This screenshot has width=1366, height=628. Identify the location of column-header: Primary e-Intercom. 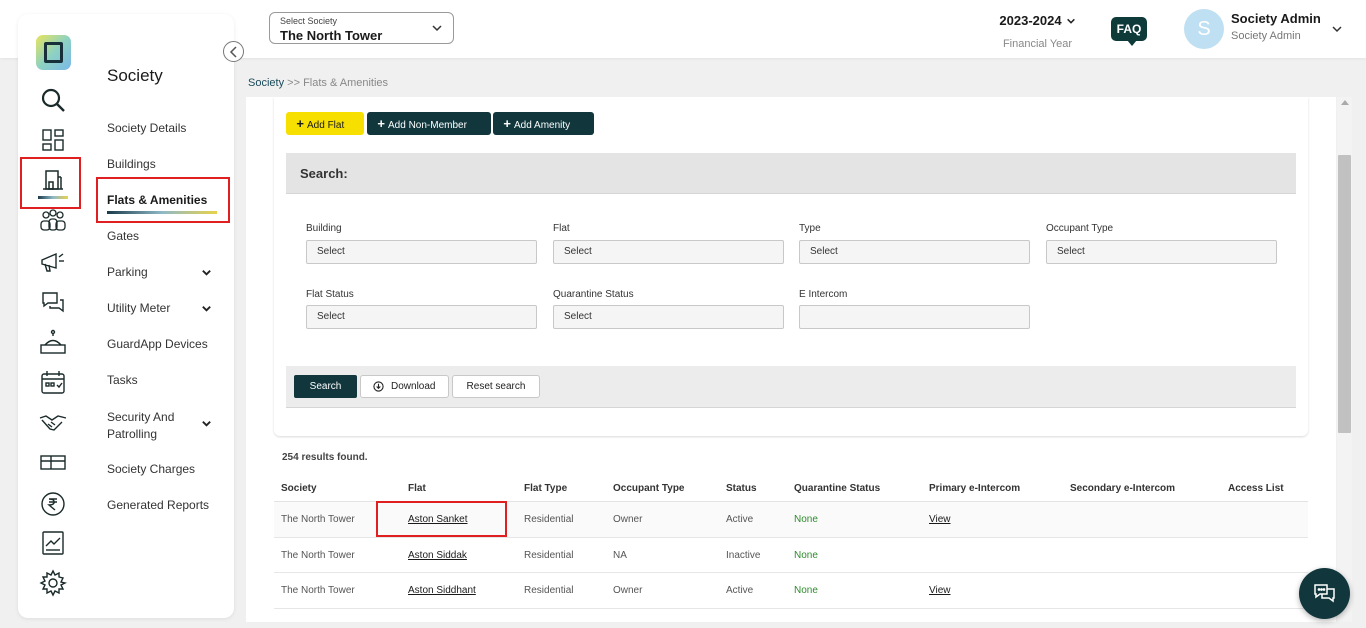
(974, 488).